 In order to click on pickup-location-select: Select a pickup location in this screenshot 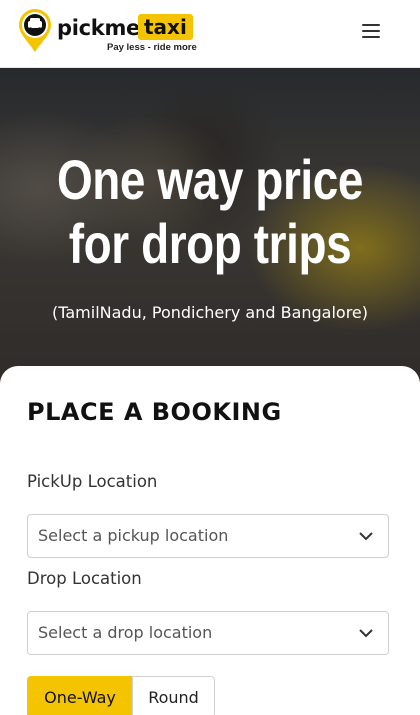, I will do `click(208, 536)`.